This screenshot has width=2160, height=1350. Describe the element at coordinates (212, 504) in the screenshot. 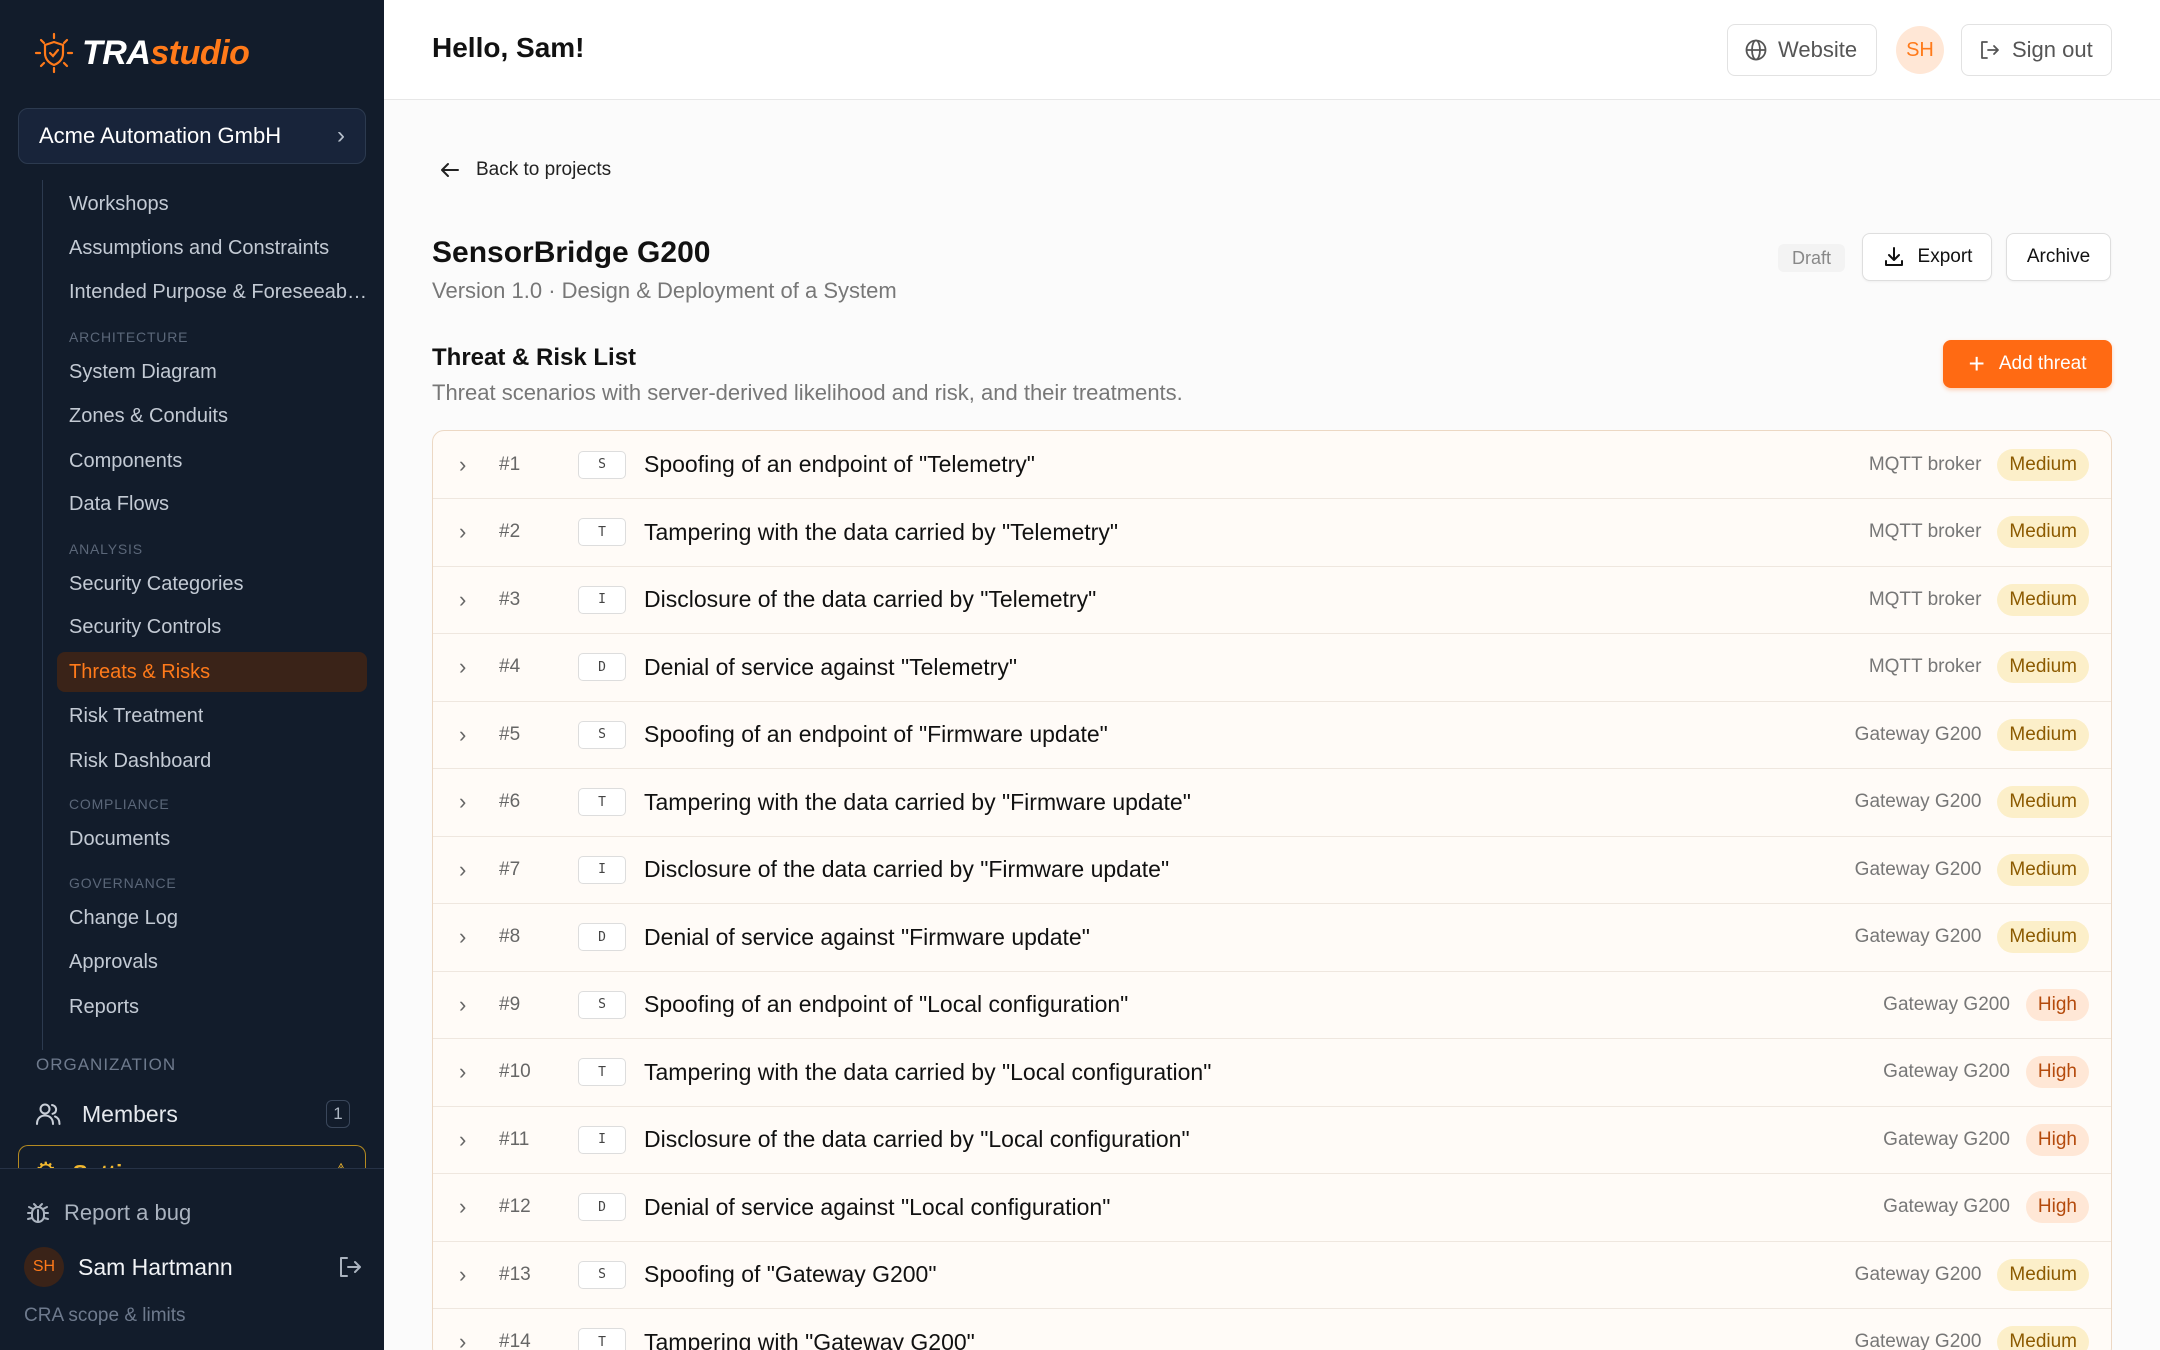

I see `nav-item-data-flows: Data Flows` at that location.